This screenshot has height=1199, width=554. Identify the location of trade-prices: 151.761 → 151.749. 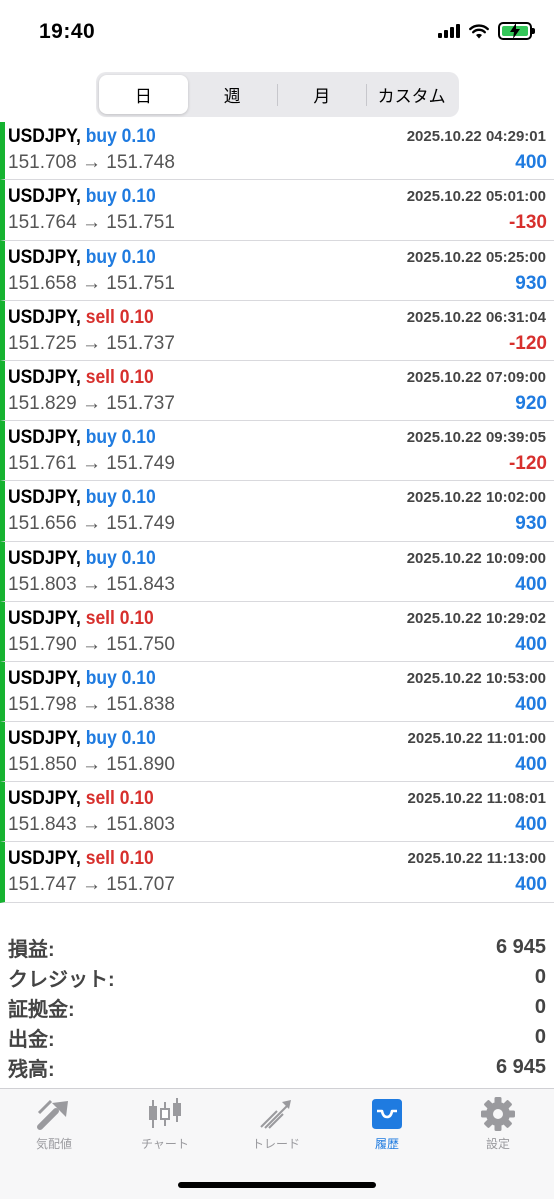
(91, 464).